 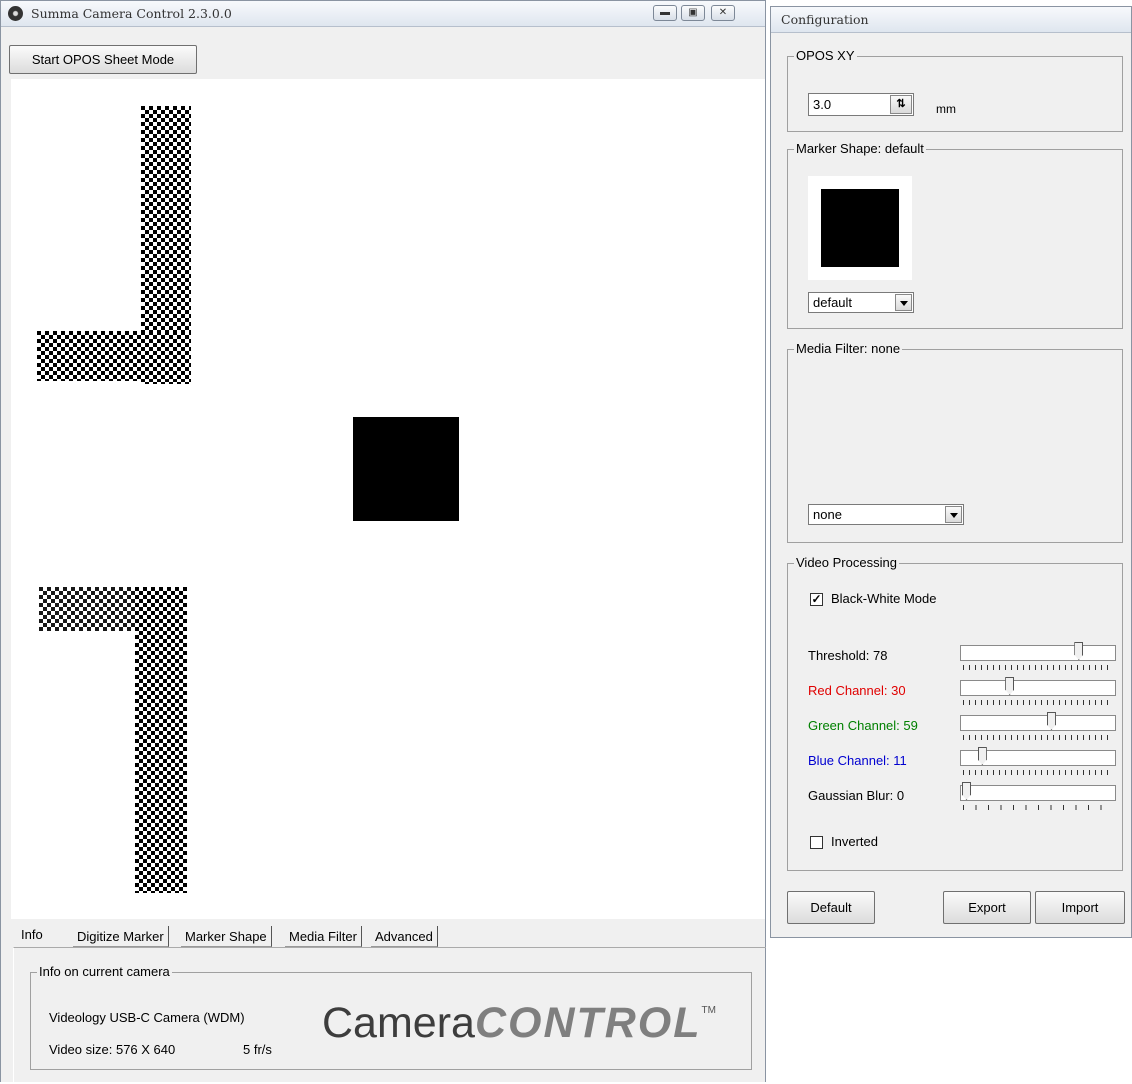 What do you see at coordinates (884, 598) in the screenshot?
I see `black-white-mode-label: Black-White Mode` at bounding box center [884, 598].